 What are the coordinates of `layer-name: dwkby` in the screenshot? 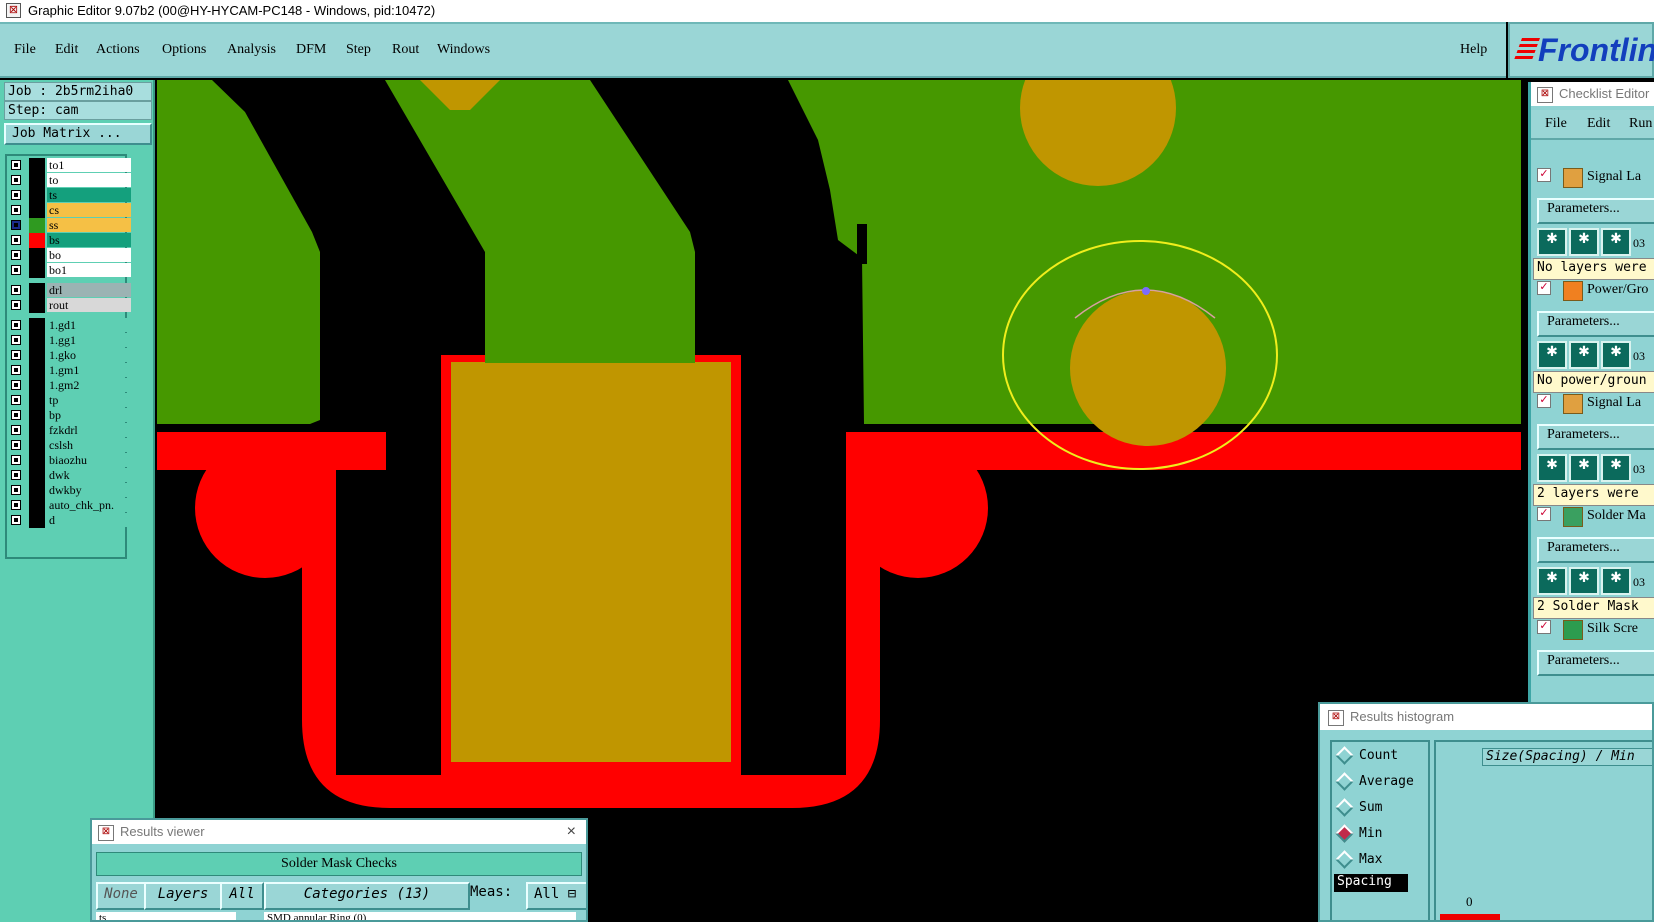 It's located at (89, 490).